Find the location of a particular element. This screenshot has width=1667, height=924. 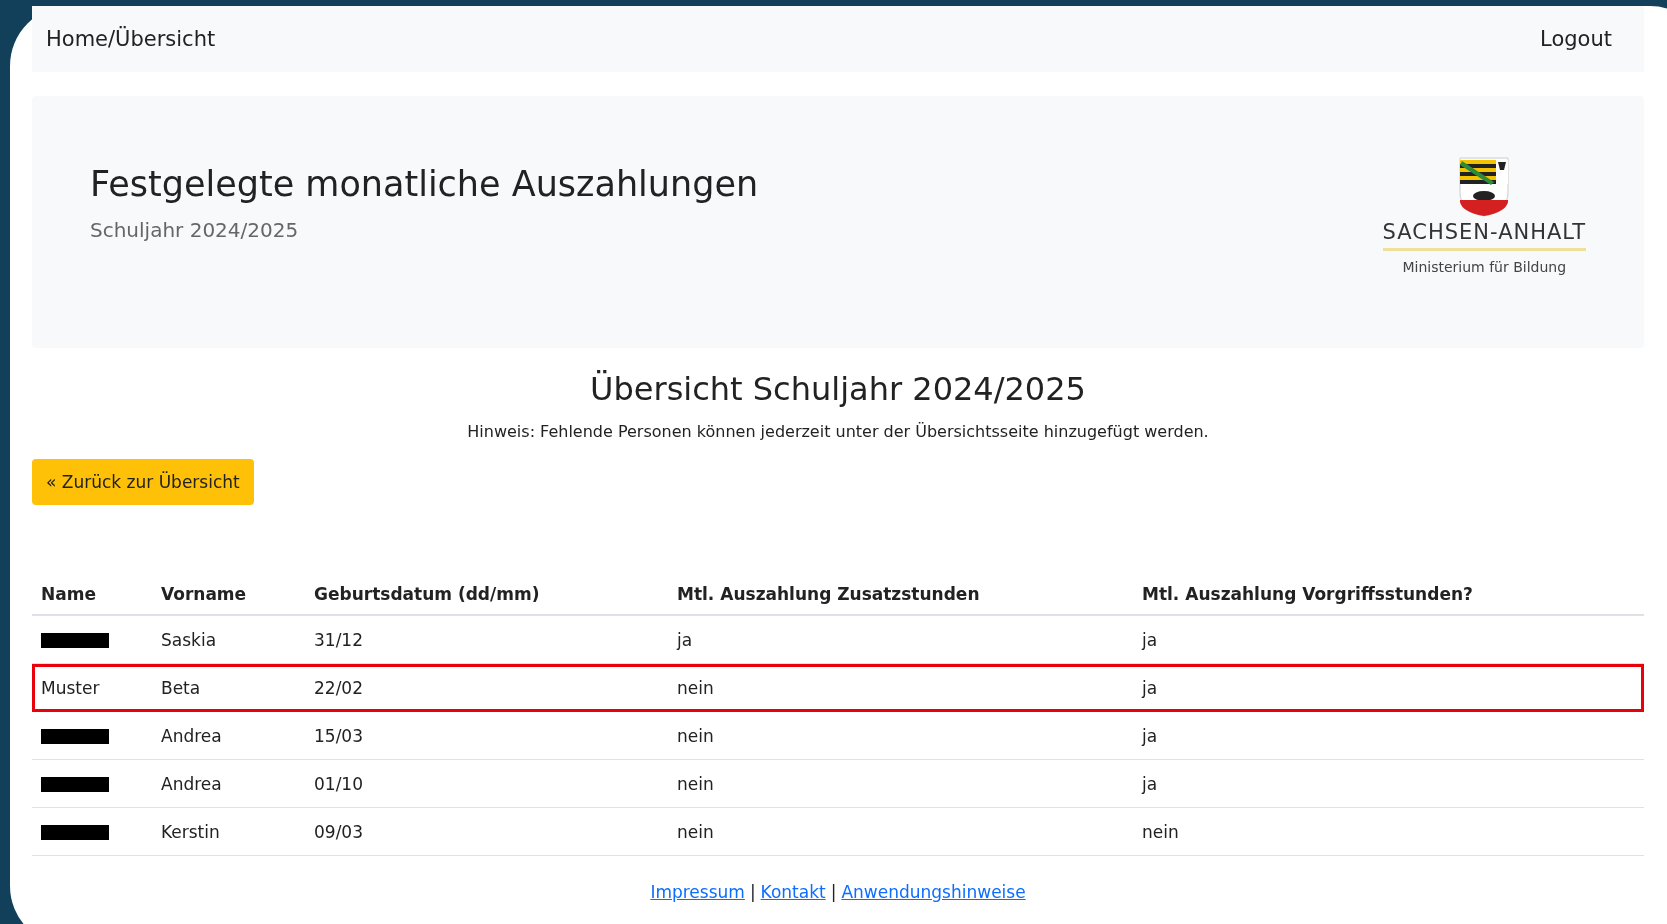

table-cell: 01/10 is located at coordinates (338, 783).